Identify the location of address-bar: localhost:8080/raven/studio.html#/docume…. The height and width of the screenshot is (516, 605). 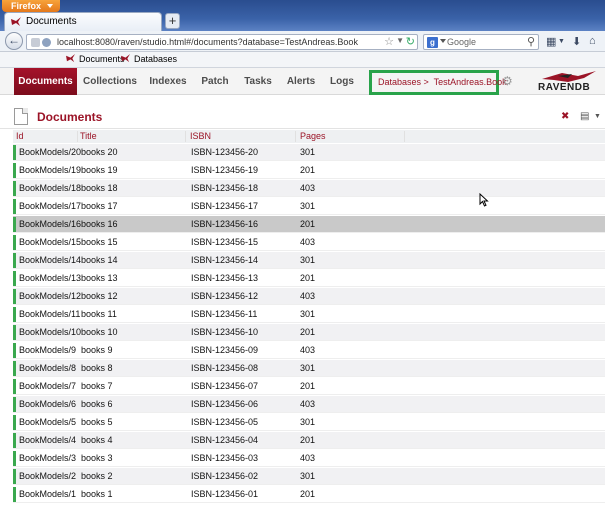
(222, 42).